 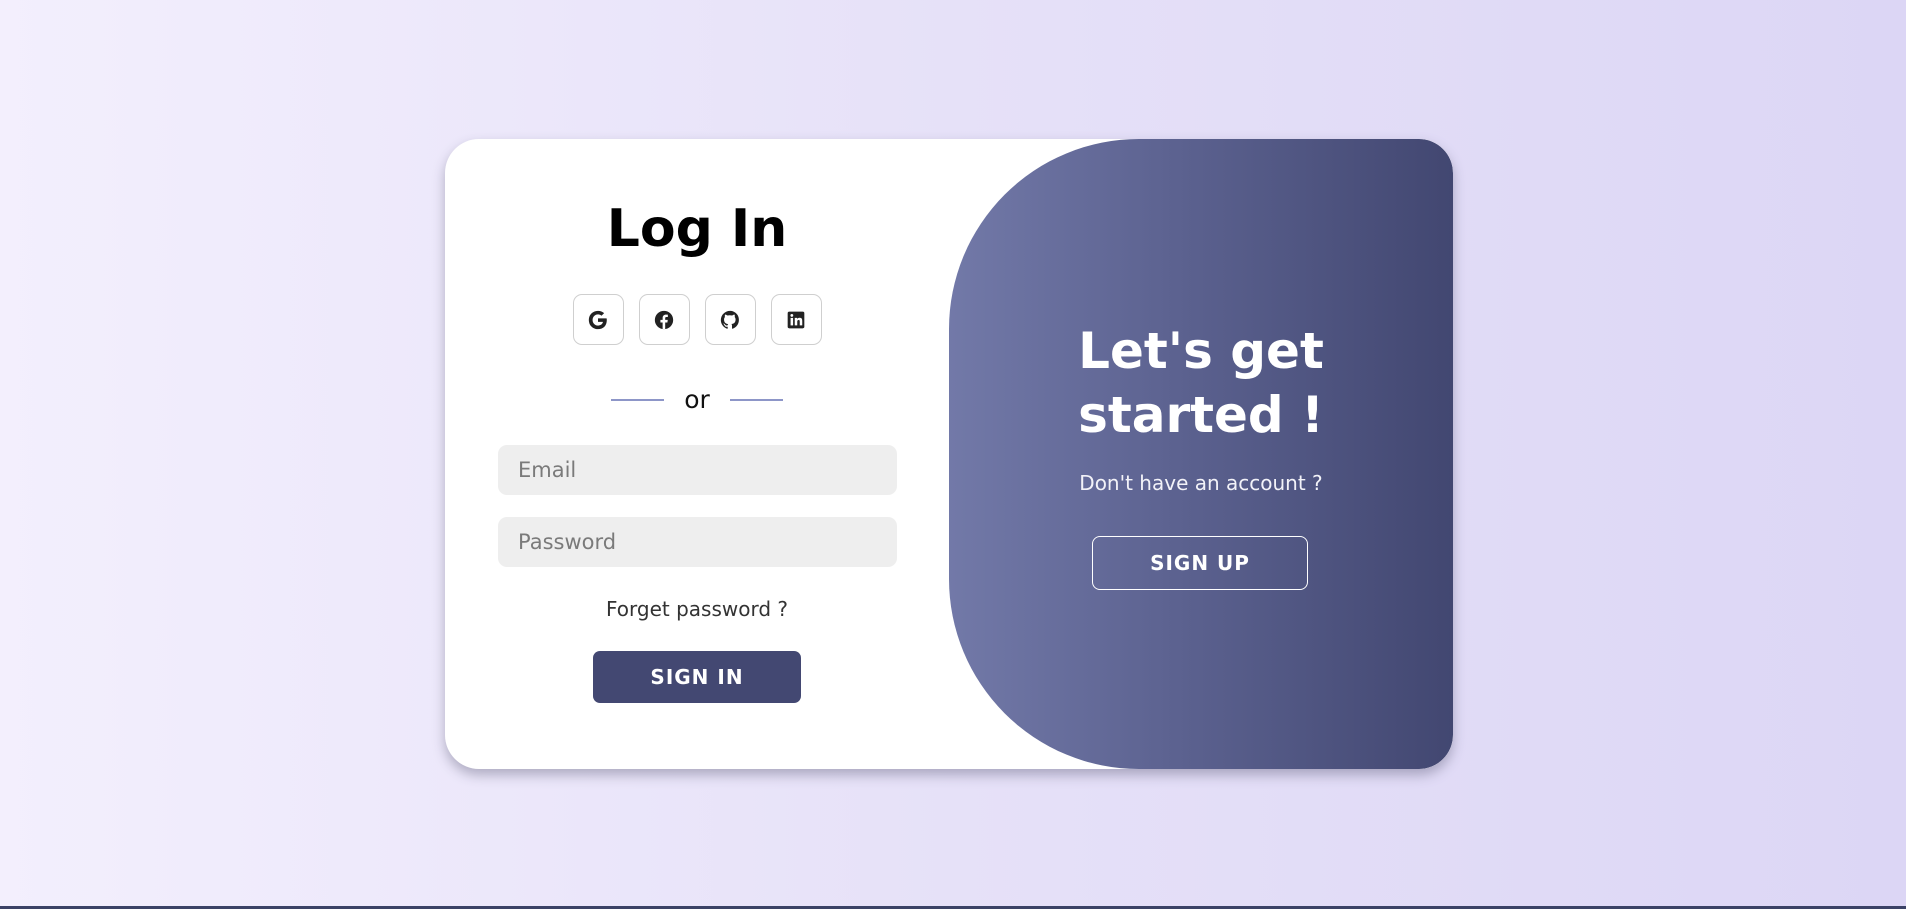 I want to click on divider-line-right, so click(x=756, y=399).